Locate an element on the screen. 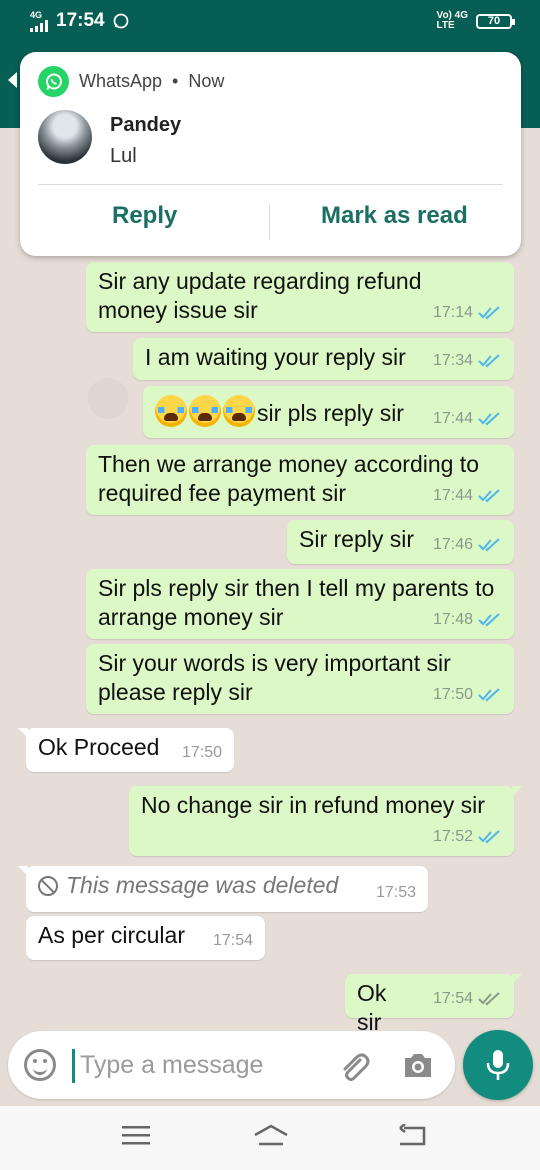 This screenshot has width=540, height=1170. sender-avatar is located at coordinates (65, 137).